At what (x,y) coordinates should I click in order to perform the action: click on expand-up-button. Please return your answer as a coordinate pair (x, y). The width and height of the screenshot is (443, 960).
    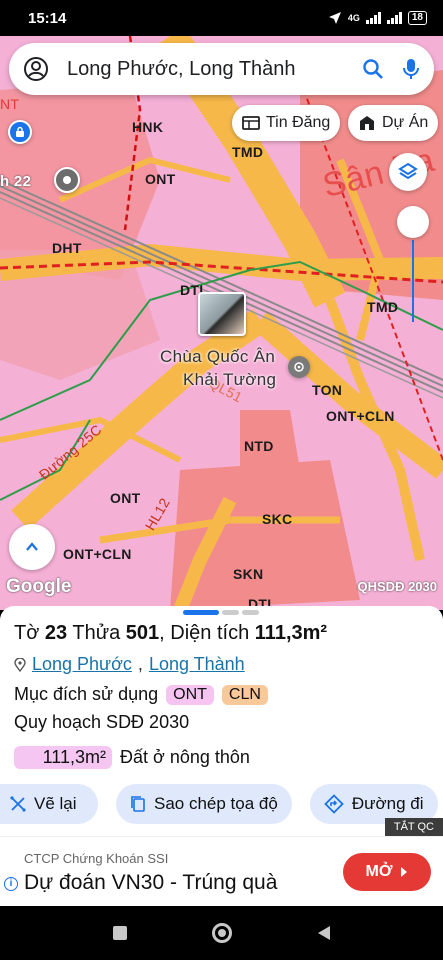
    Looking at the image, I should click on (32, 547).